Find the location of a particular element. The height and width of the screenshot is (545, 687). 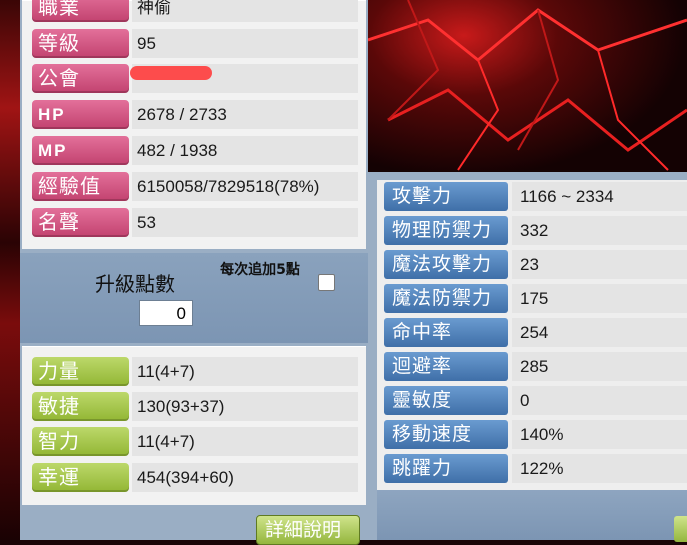

footer-button-edge is located at coordinates (680, 529).